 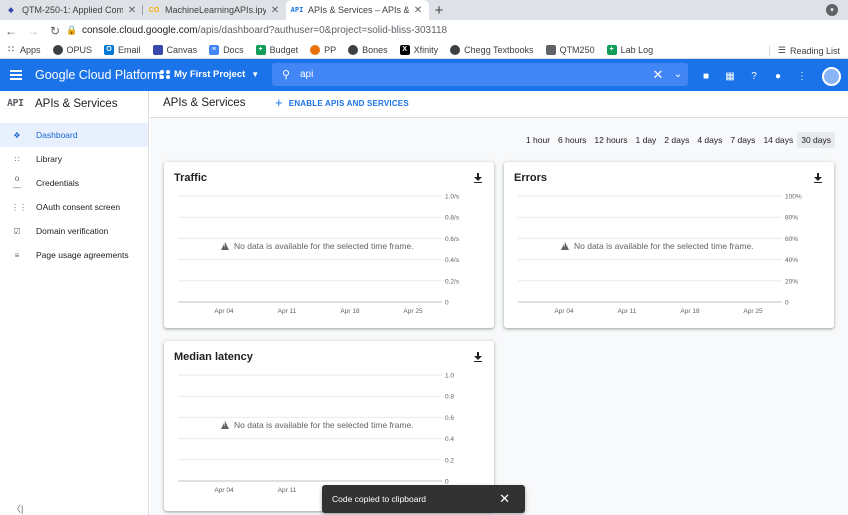 What do you see at coordinates (658, 75) in the screenshot?
I see `clear-search-icon: ✕` at bounding box center [658, 75].